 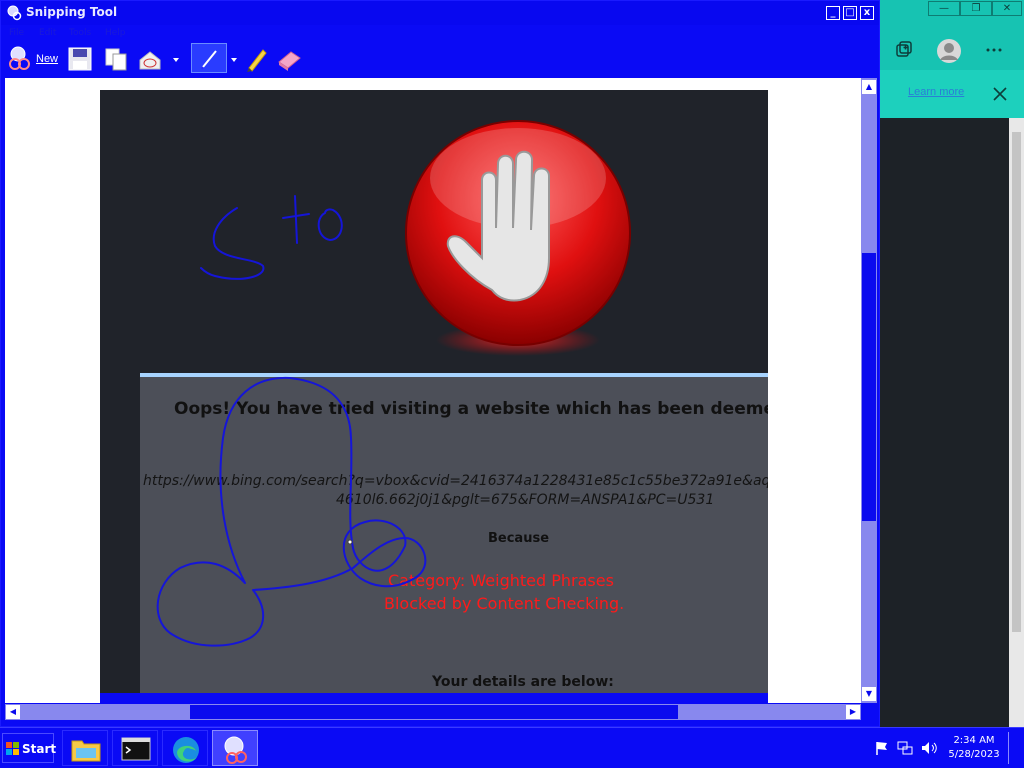 I want to click on profile-avatar-icon, so click(x=949, y=51).